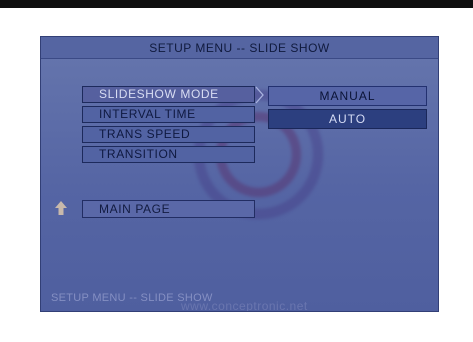 This screenshot has width=473, height=342. Describe the element at coordinates (236, 327) in the screenshot. I see `bottom-space` at that location.